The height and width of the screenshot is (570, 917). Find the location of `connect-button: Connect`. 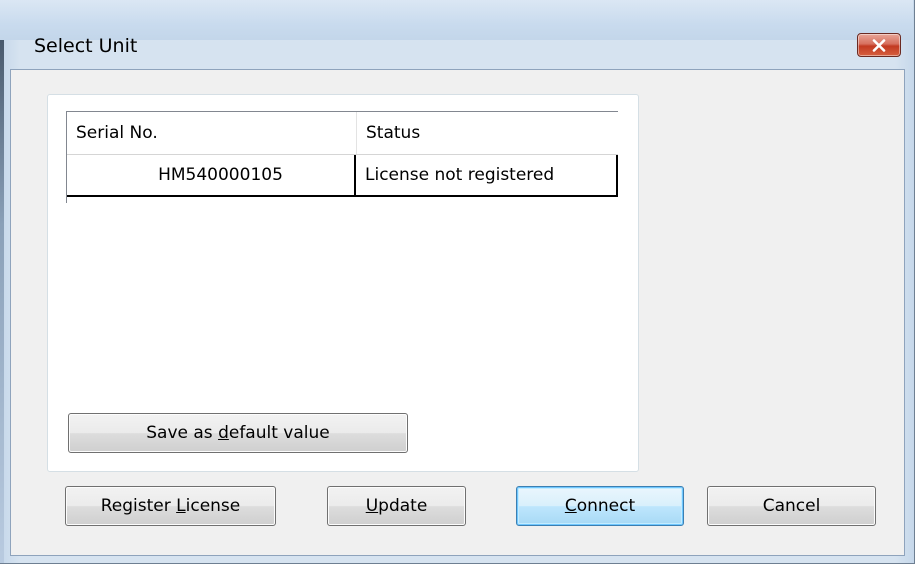

connect-button: Connect is located at coordinates (600, 506).